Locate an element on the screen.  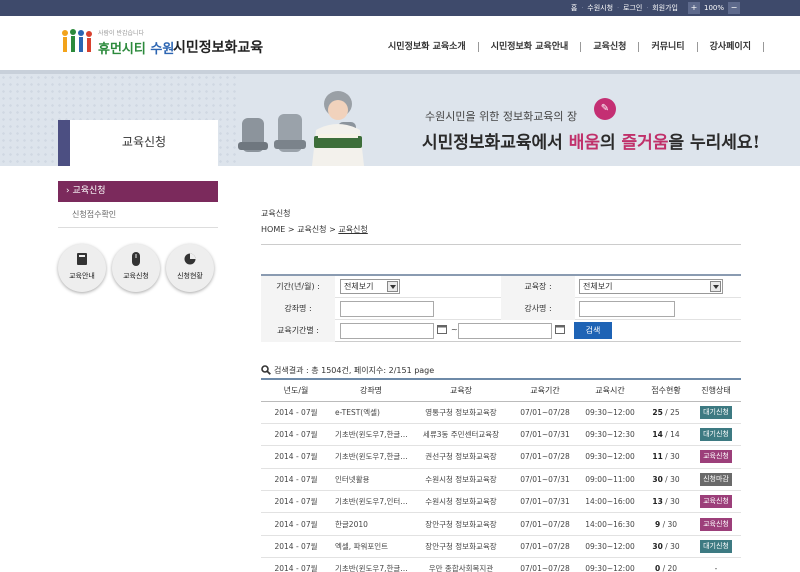
utility-links: 홈 · 수원시청 · 로그인 · 회원가입 is located at coordinates (624, 8).